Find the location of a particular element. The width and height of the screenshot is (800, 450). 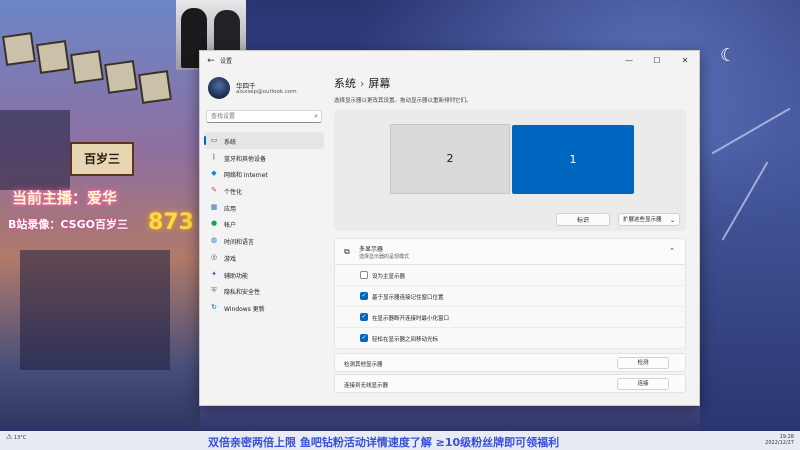

option-checkbox is located at coordinates (364, 275).